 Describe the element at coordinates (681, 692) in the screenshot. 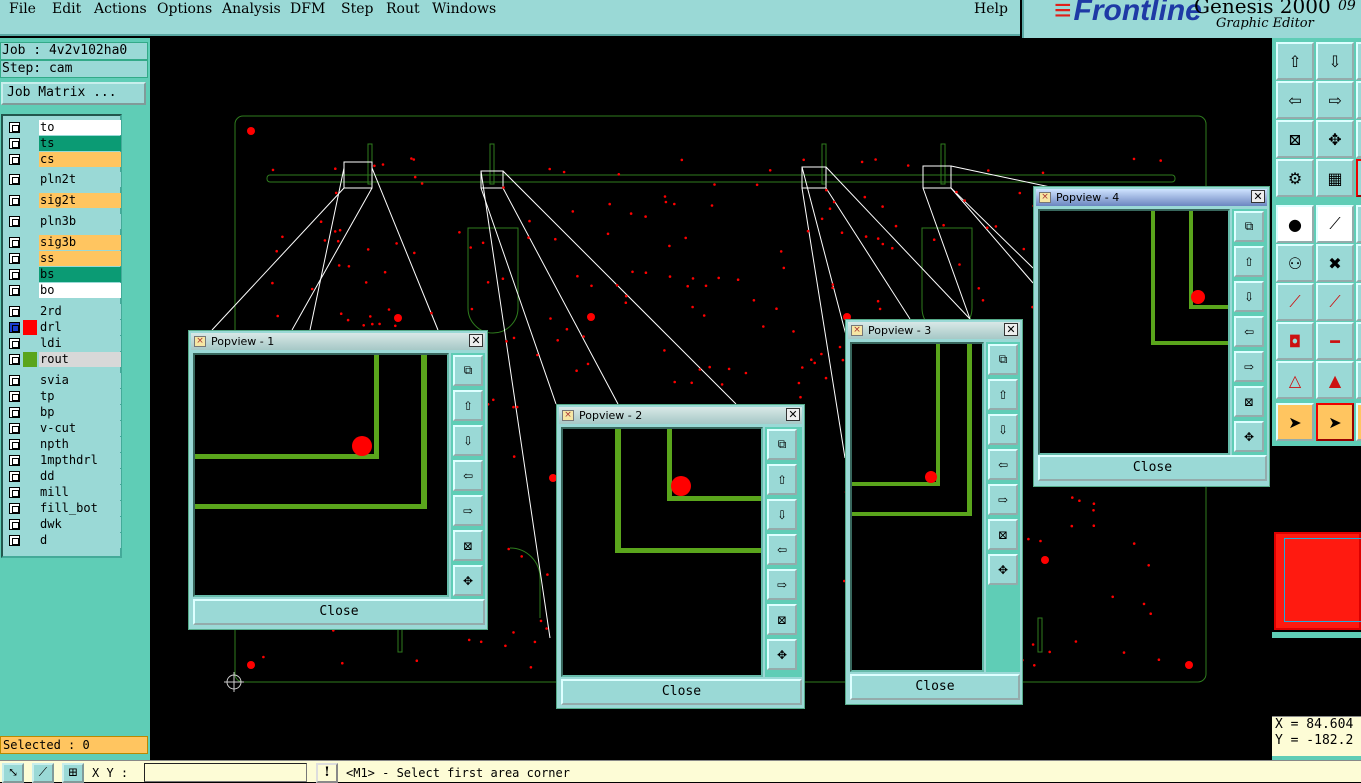

I see `popview-2-close-button: Close` at that location.